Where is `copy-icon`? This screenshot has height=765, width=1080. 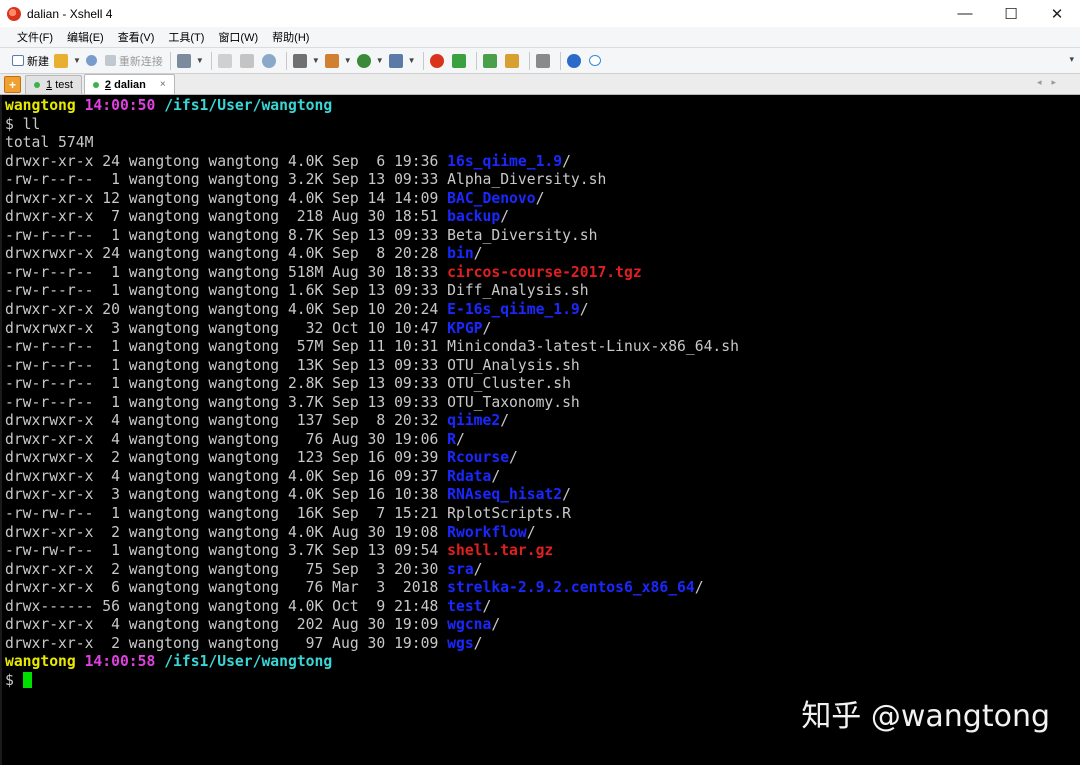 copy-icon is located at coordinates (224, 60).